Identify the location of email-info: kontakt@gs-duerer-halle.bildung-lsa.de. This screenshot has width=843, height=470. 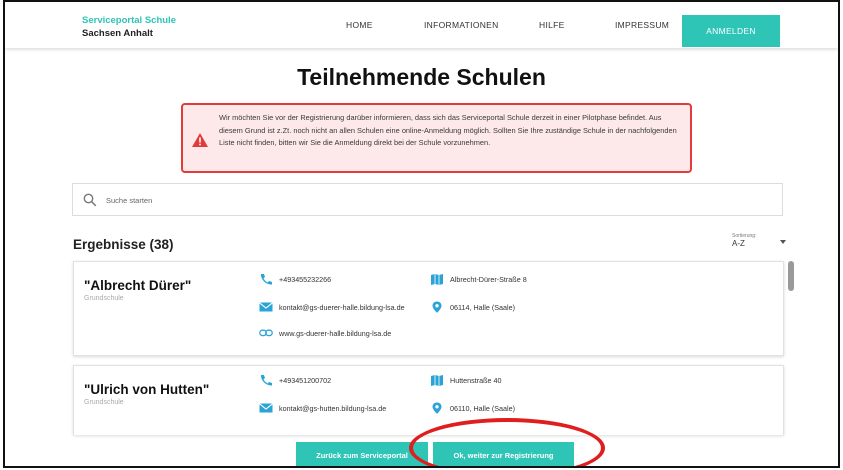
(332, 307).